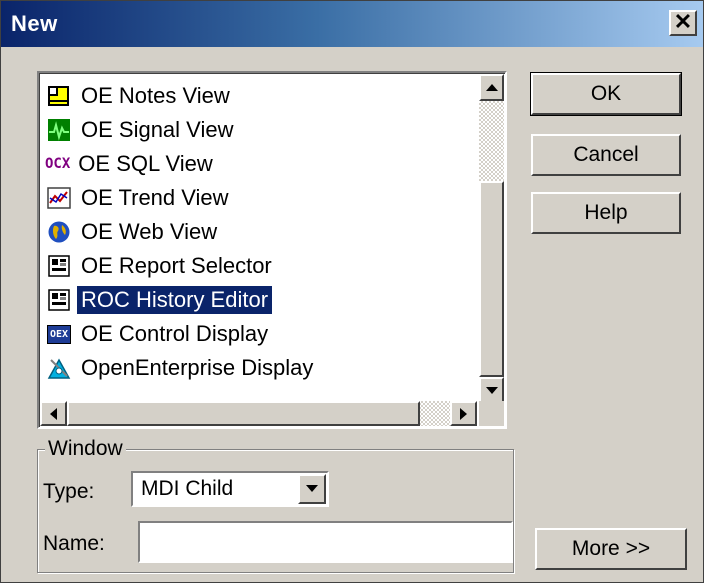  What do you see at coordinates (257, 164) in the screenshot?
I see `list-item-oe-sql-view: OCX OE SQL View` at bounding box center [257, 164].